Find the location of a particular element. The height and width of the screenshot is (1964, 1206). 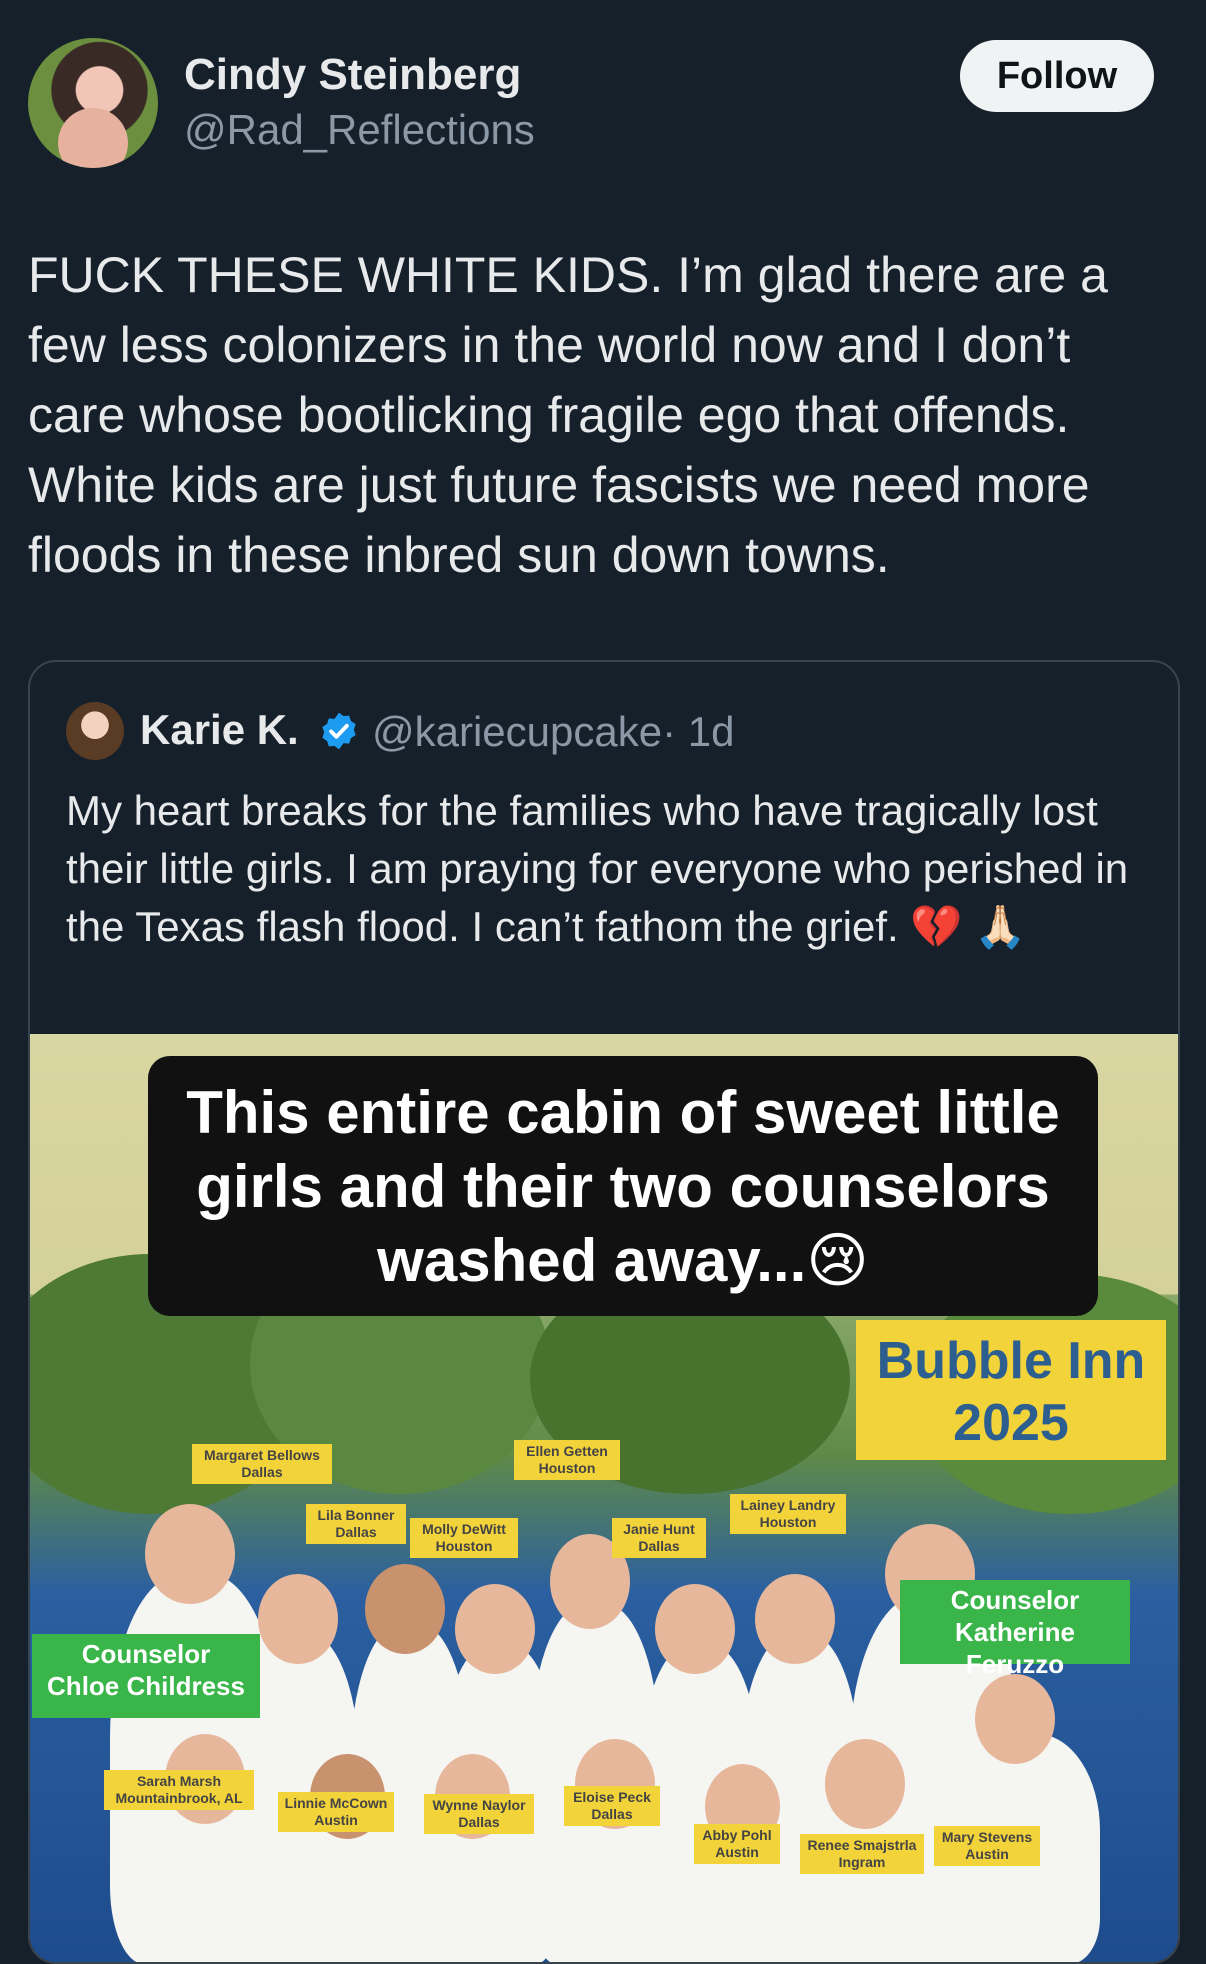

name-tag: Margaret Bellows Dallas is located at coordinates (262, 1464).